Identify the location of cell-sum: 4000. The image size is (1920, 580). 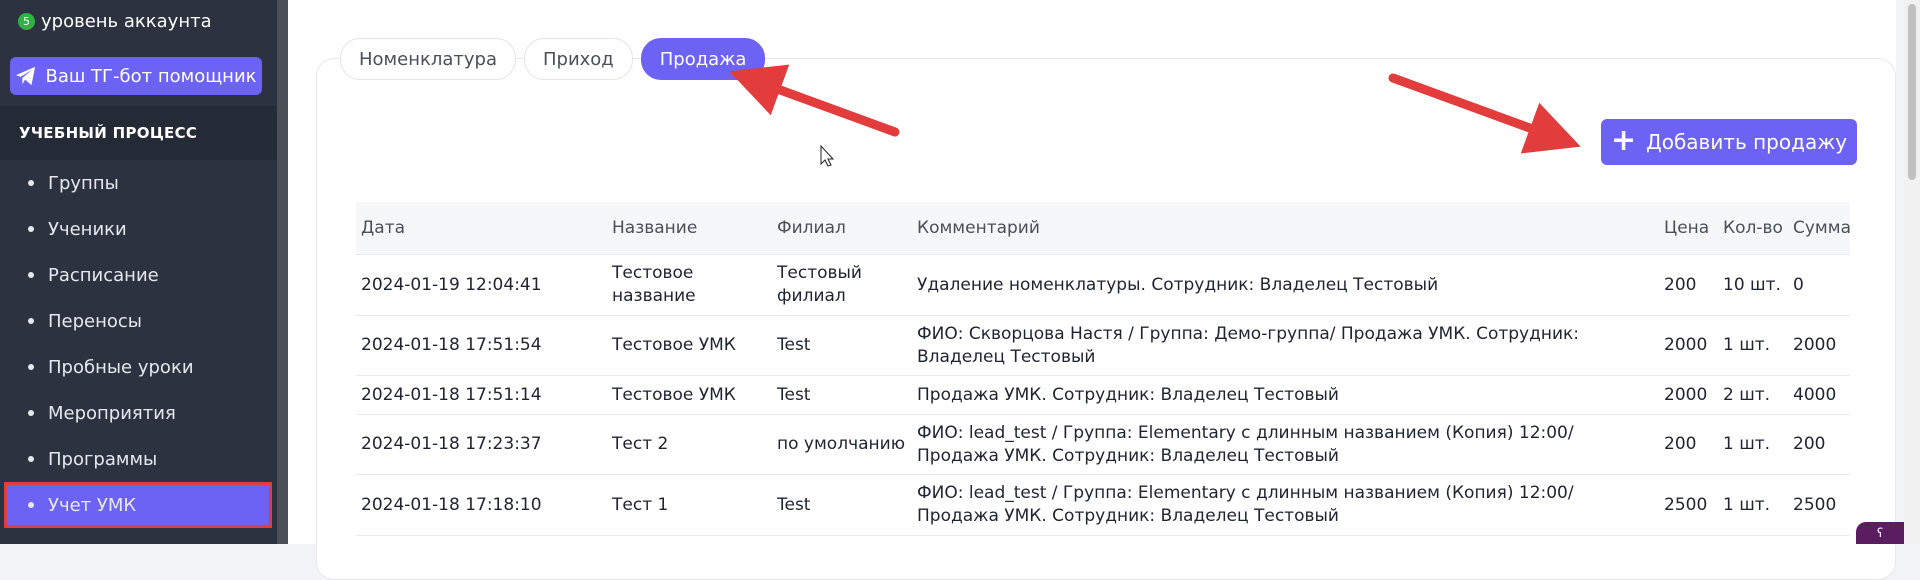
(1815, 394).